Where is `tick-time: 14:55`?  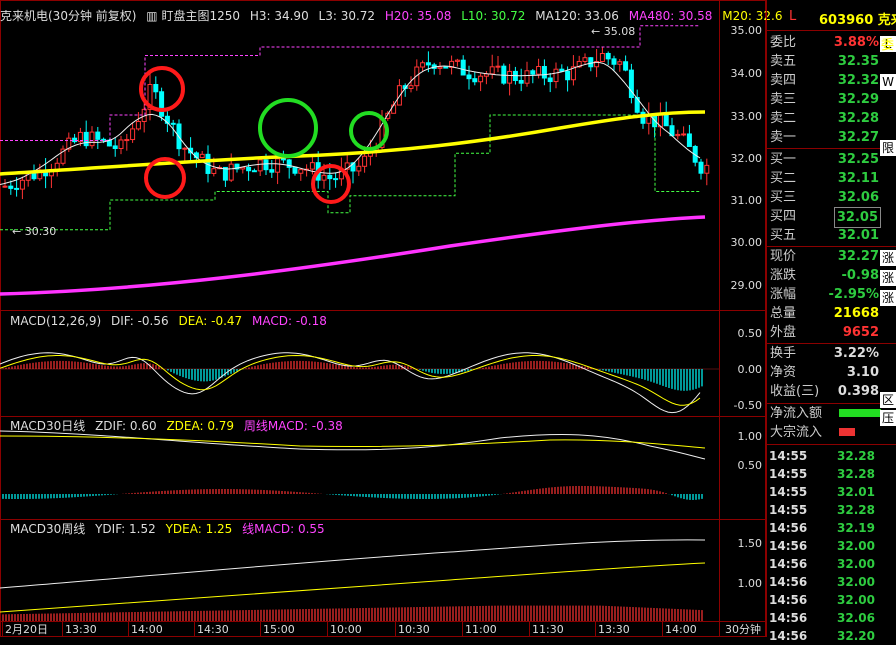 tick-time: 14:55 is located at coordinates (788, 492).